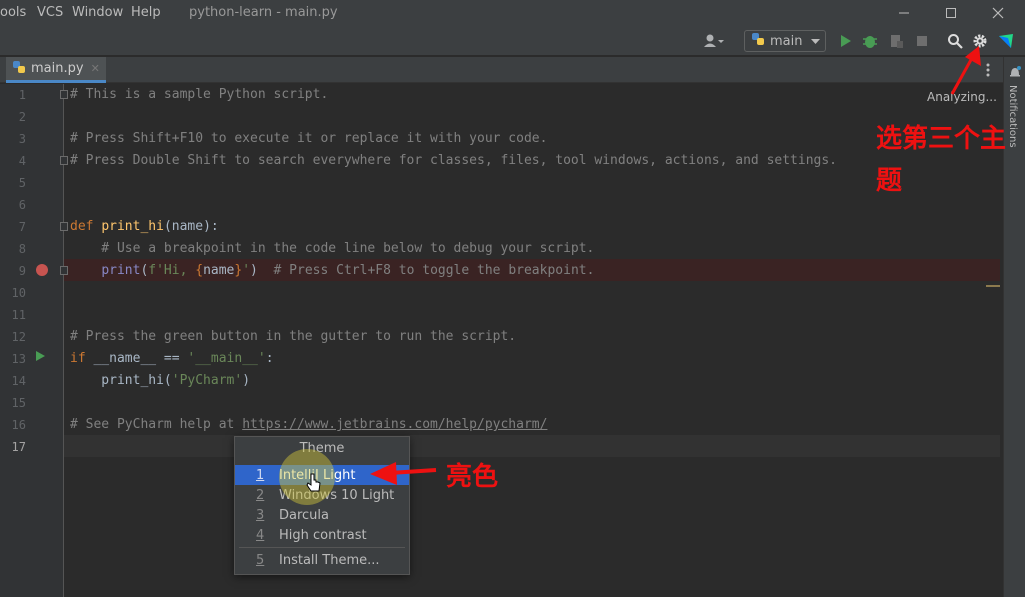 Image resolution: width=1025 pixels, height=597 pixels. I want to click on option-number: 4, so click(260, 535).